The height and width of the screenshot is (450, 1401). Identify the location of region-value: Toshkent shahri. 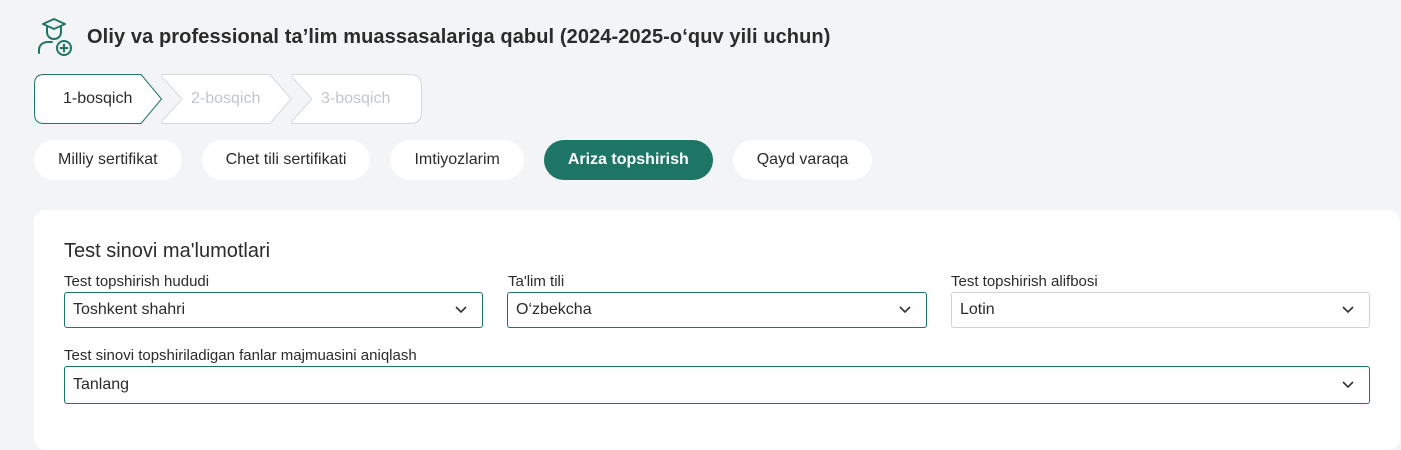
(129, 309).